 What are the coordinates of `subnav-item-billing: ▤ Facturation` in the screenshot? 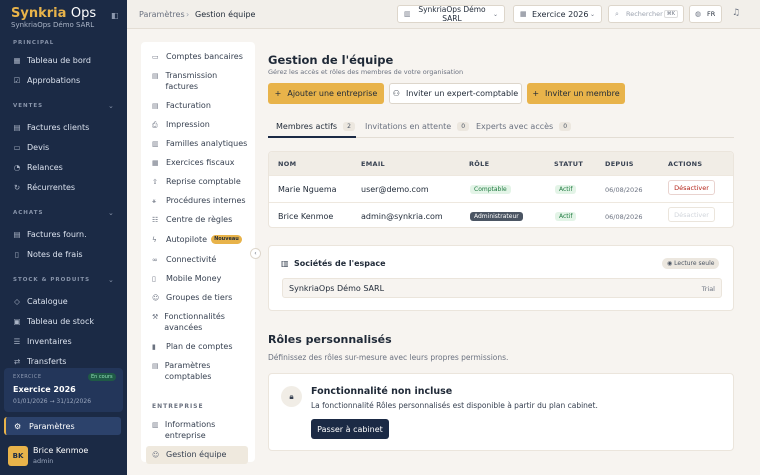 It's located at (197, 106).